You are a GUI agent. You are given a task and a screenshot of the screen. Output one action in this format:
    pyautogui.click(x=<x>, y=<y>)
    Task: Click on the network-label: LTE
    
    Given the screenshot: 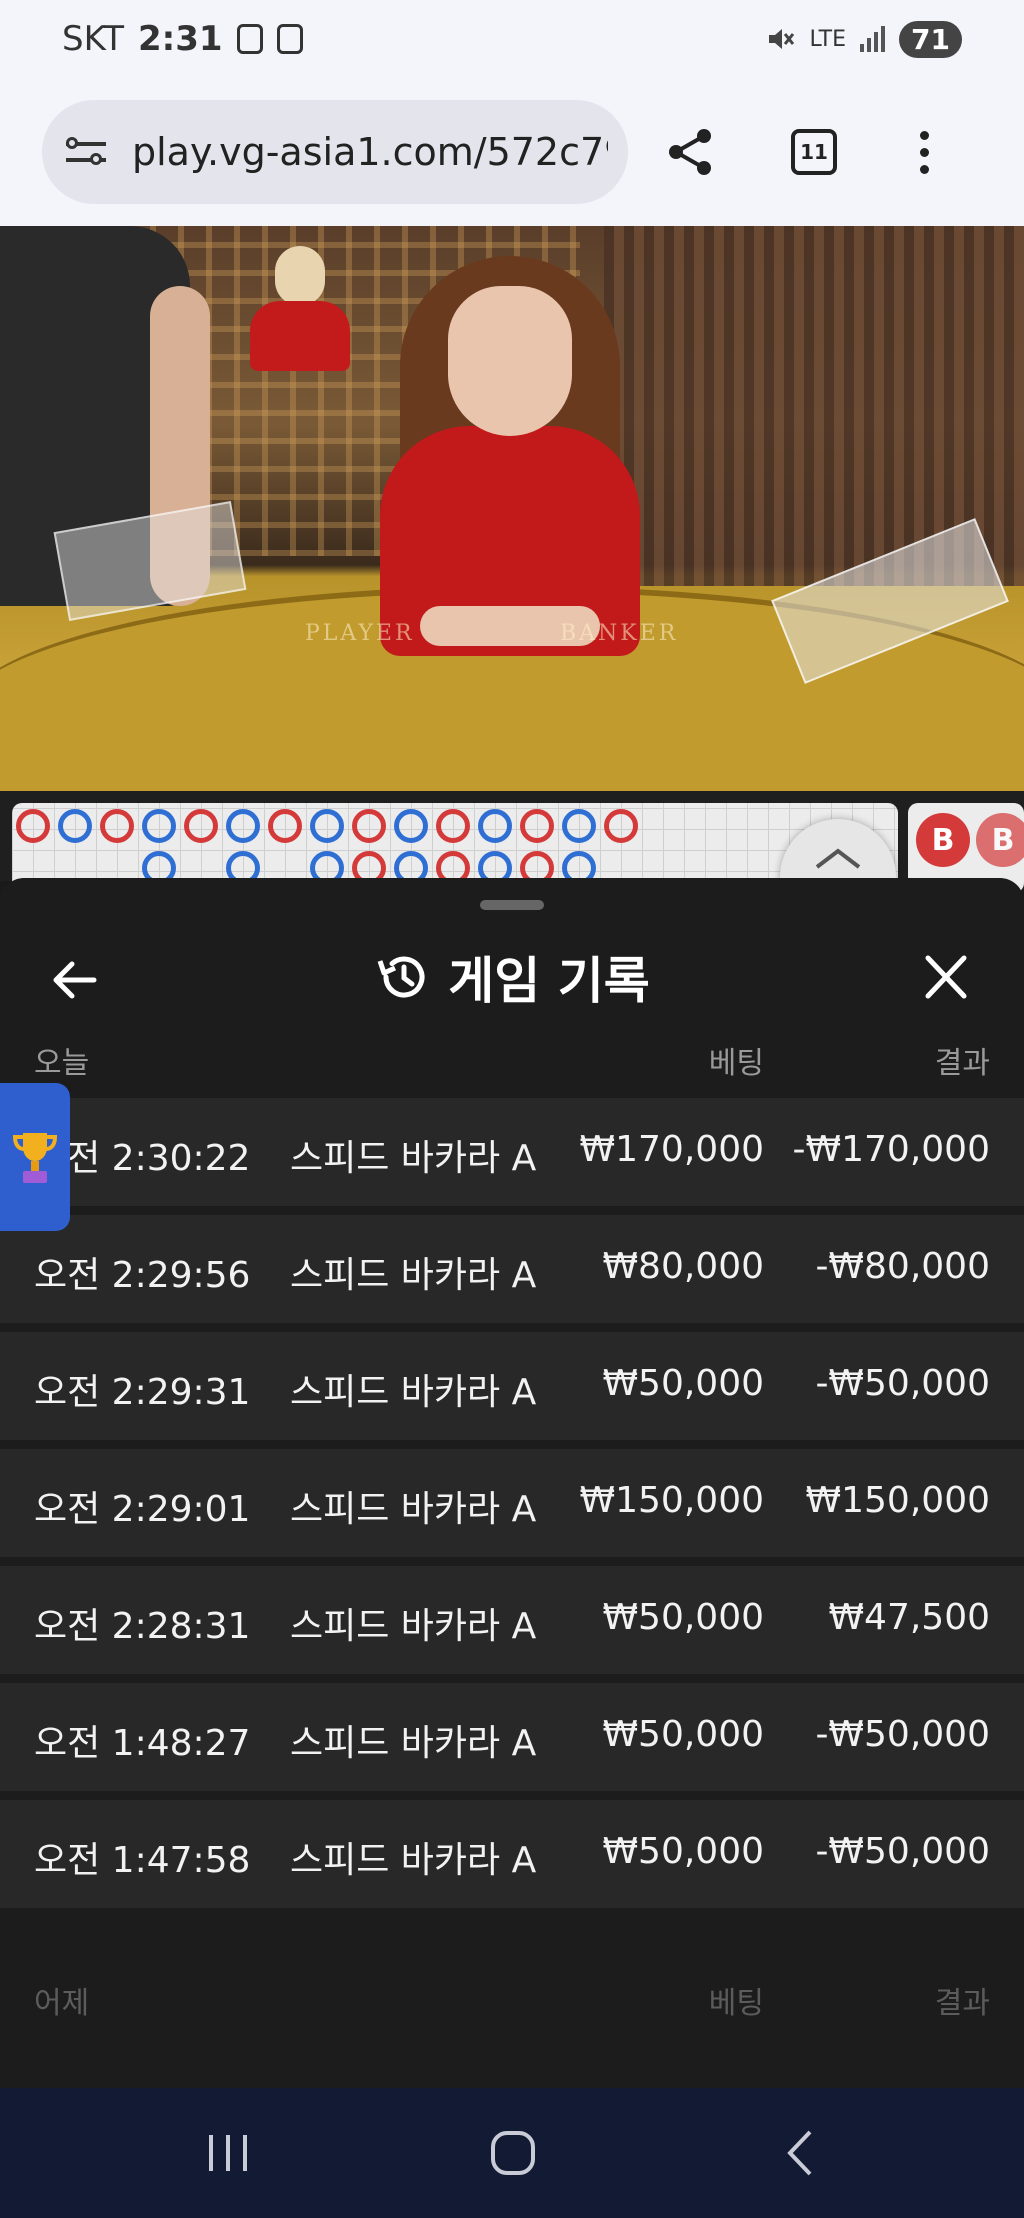 What is the action you would take?
    pyautogui.click(x=828, y=39)
    